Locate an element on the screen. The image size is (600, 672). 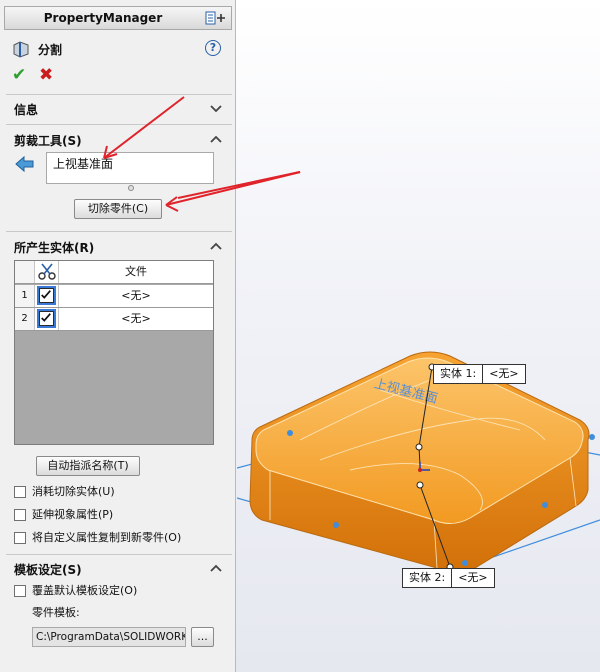
help-icon: ? is located at coordinates (213, 48).